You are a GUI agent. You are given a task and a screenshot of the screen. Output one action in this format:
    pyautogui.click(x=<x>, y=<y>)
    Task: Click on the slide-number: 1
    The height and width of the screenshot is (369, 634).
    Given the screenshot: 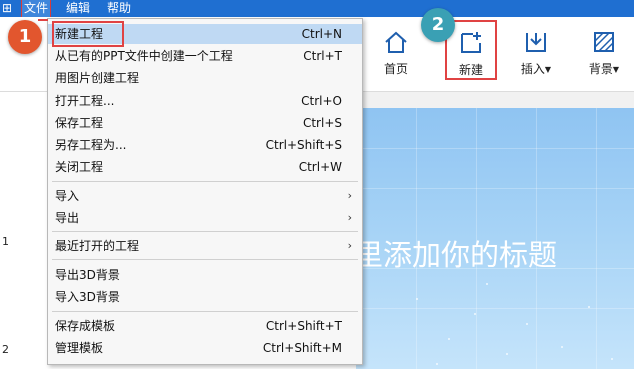 What is the action you would take?
    pyautogui.click(x=5, y=241)
    